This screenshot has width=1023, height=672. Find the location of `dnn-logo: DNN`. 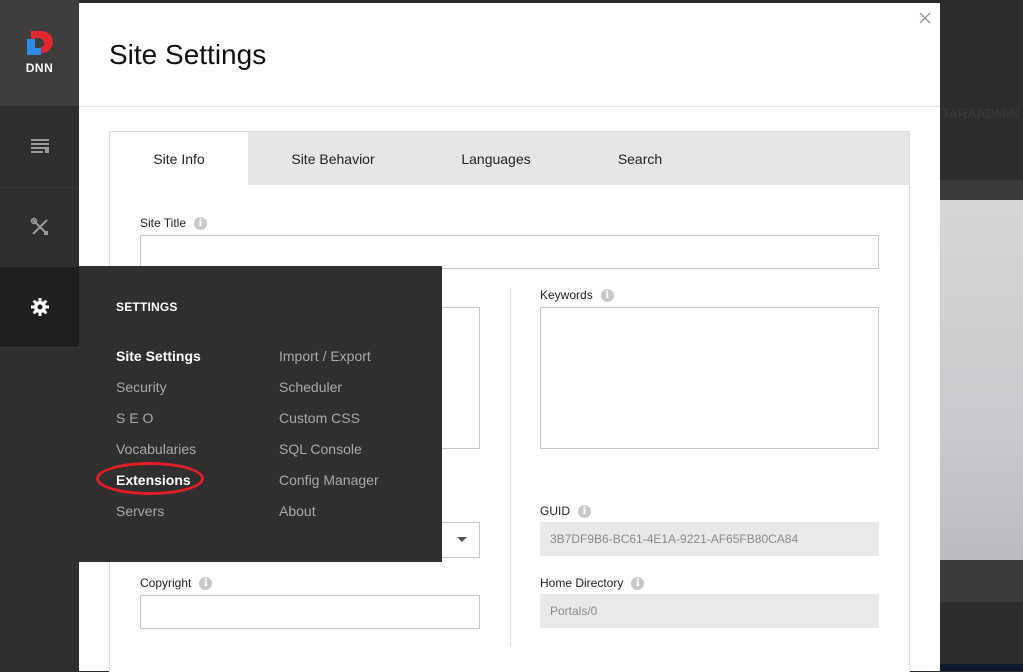

dnn-logo: DNN is located at coordinates (39, 53).